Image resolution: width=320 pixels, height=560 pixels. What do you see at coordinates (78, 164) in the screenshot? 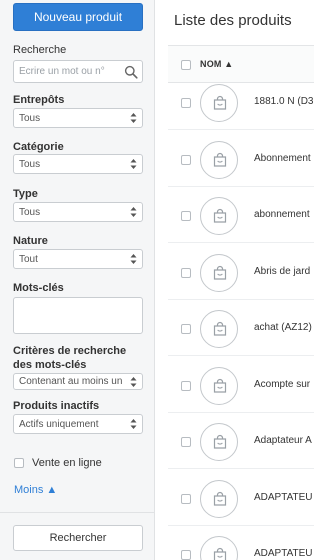
I see `category-select: Tous` at bounding box center [78, 164].